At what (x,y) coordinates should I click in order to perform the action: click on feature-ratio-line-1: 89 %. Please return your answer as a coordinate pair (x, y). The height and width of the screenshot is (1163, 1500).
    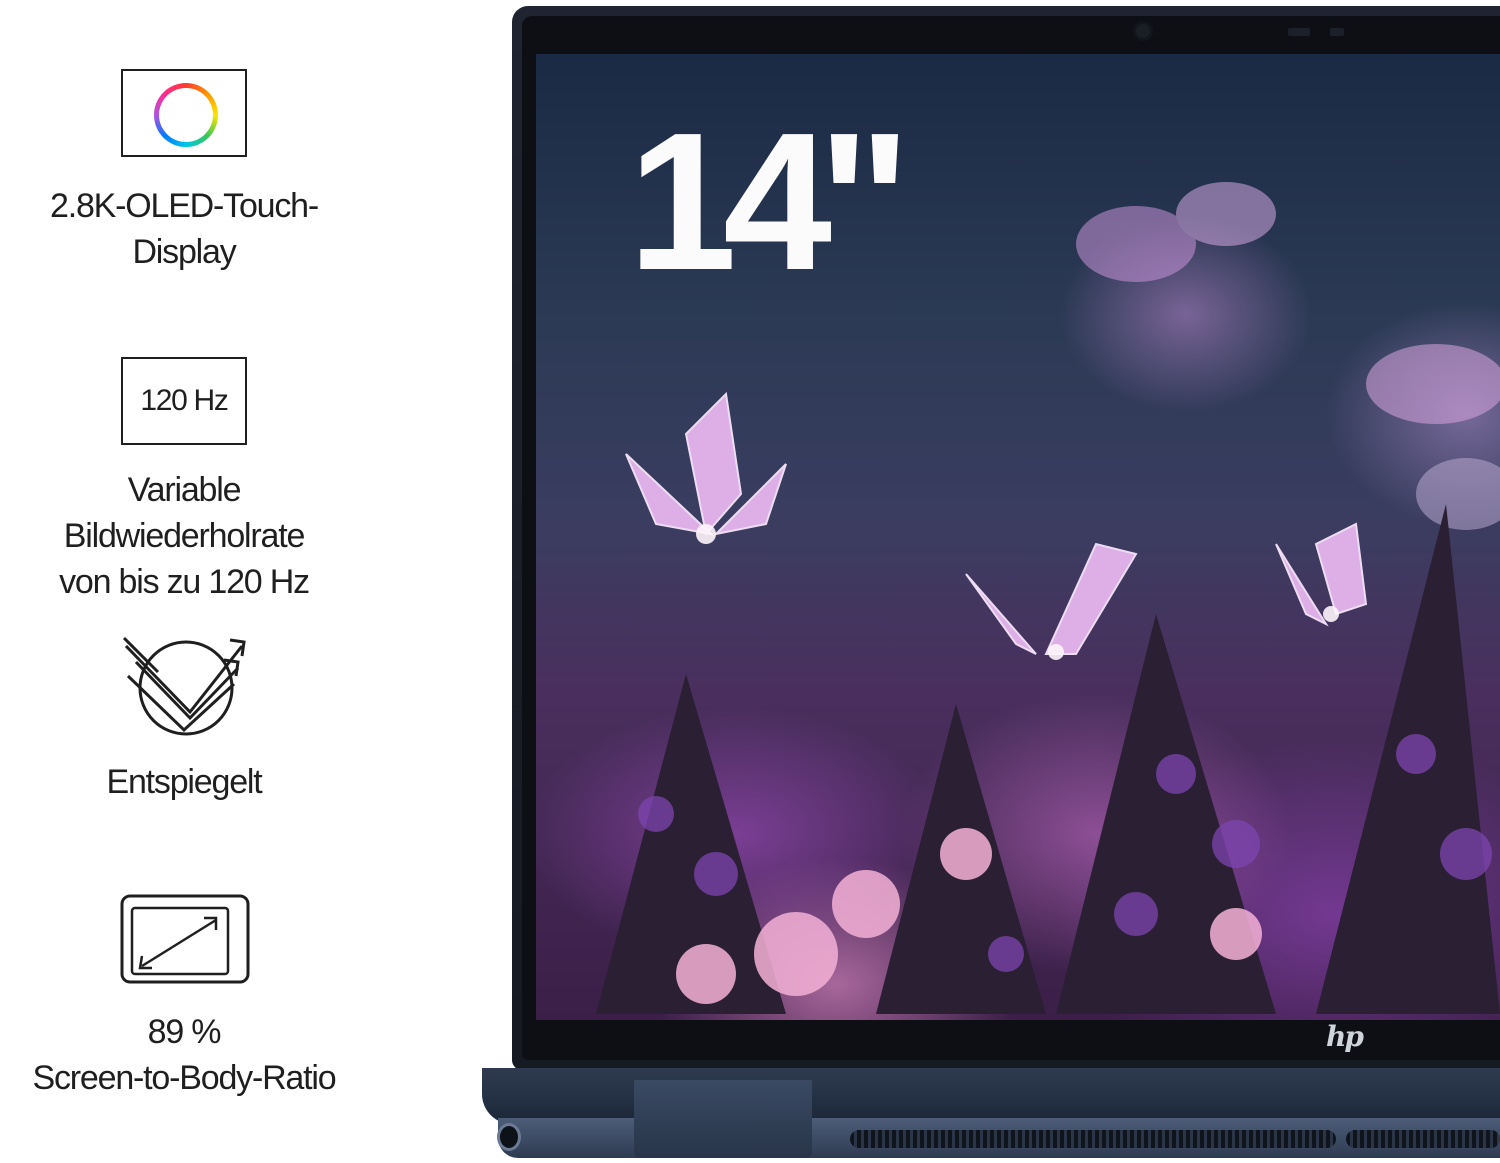
    Looking at the image, I should click on (184, 1032).